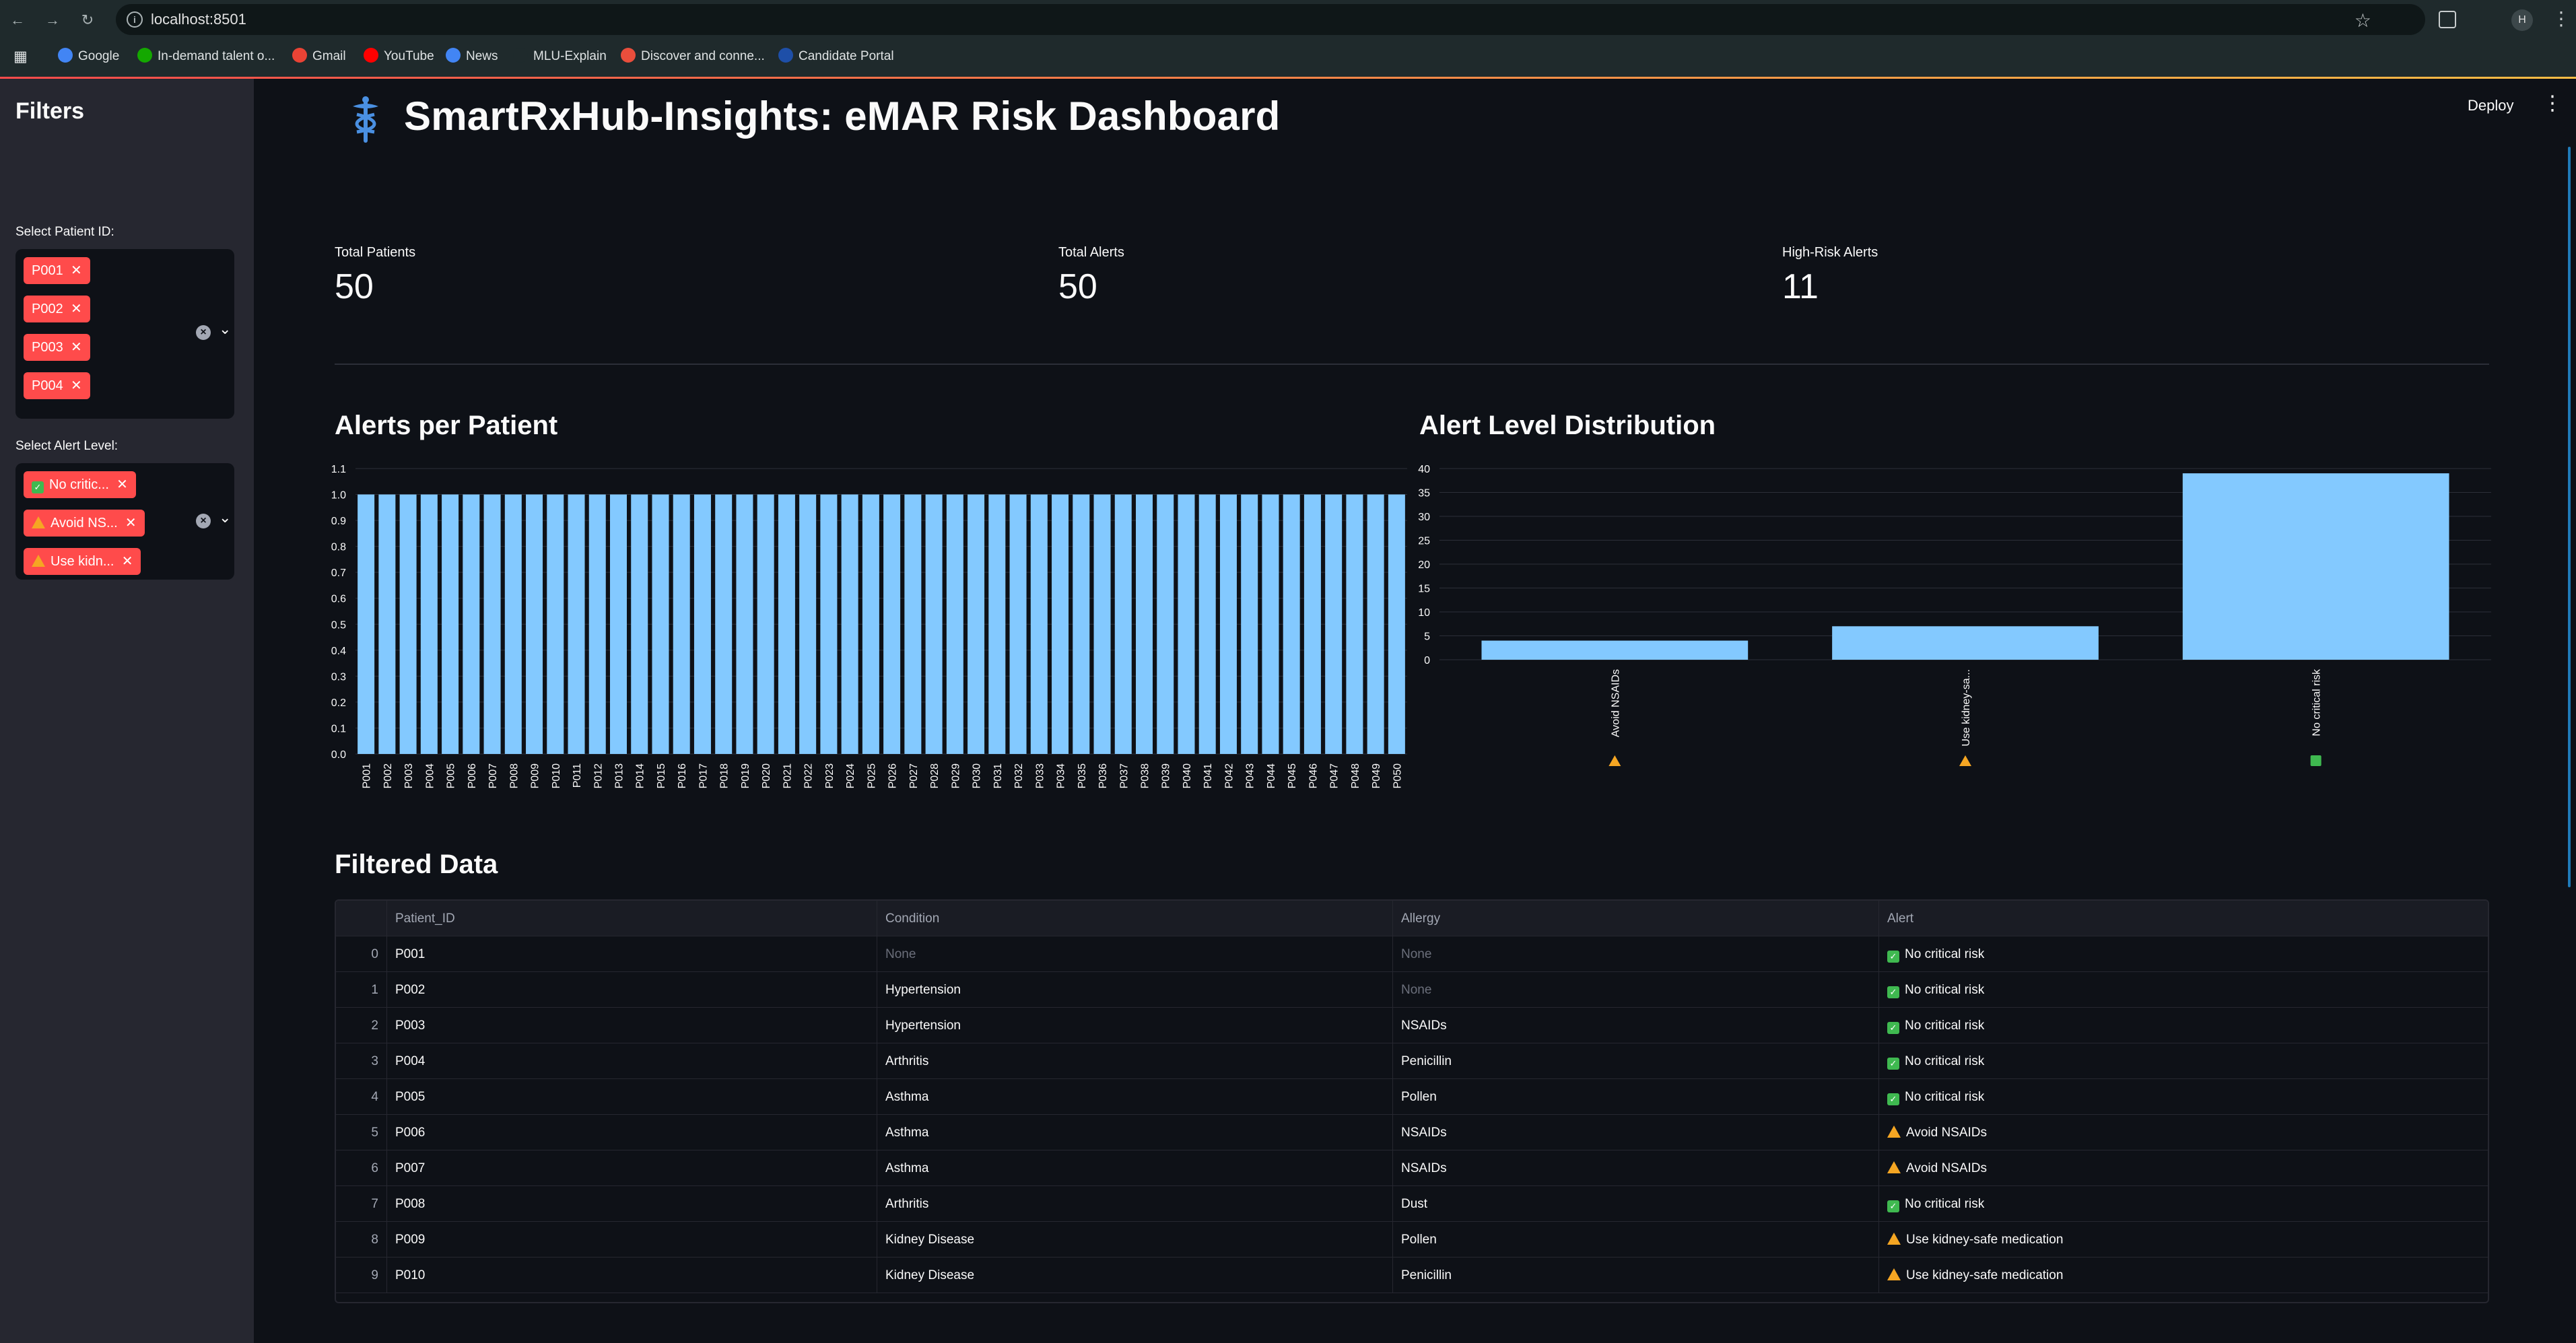  Describe the element at coordinates (2362, 20) in the screenshot. I see `bookmark-star-icon: ☆` at that location.